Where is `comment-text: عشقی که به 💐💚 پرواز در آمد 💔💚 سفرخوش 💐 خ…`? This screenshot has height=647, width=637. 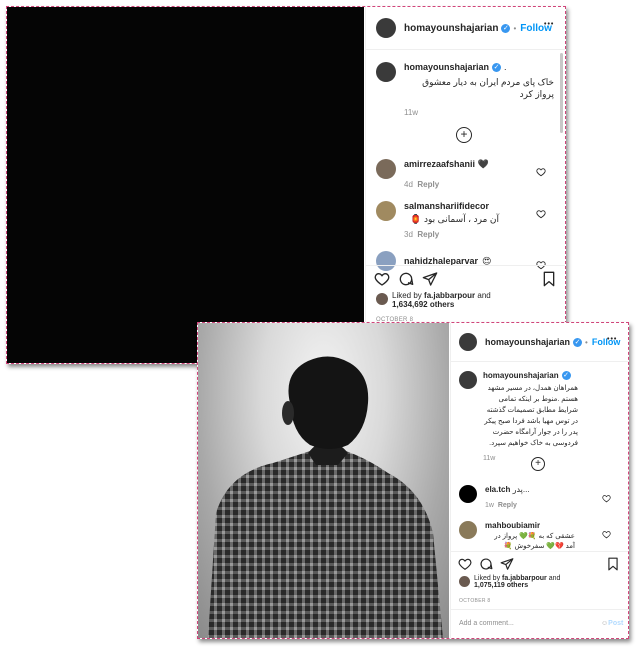 comment-text: عشقی که به 💐💚 پرواز در آمد 💔💚 سفرخوش 💐 خ… is located at coordinates (534, 541).